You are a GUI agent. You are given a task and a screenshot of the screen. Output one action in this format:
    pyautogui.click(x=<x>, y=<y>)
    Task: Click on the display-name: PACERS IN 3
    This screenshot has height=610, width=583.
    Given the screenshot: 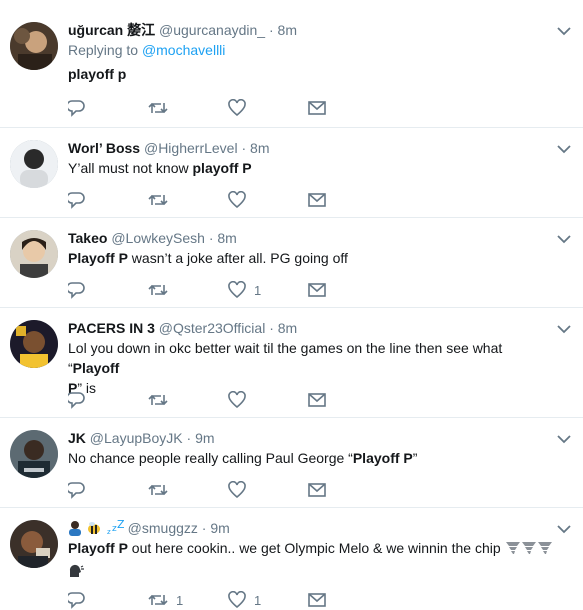 What is the action you would take?
    pyautogui.click(x=111, y=328)
    